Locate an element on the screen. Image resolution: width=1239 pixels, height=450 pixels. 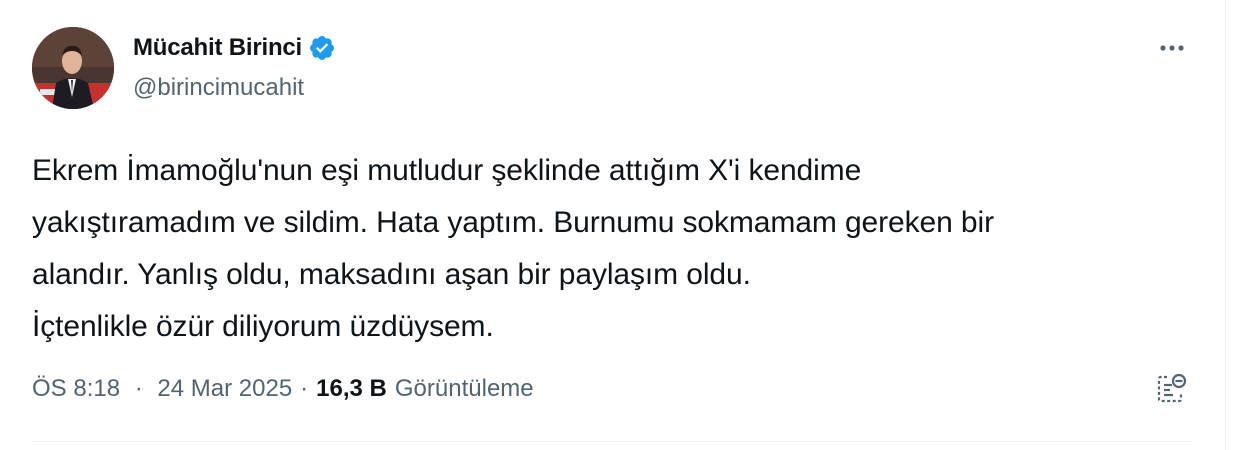
post-analytics-icon is located at coordinates (1172, 388).